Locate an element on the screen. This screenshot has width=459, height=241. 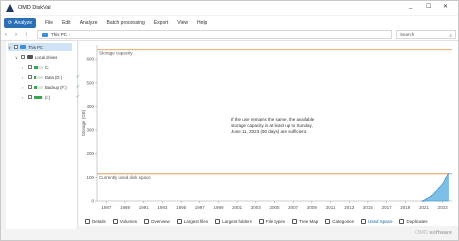
tree-item-label: Data (D:) is located at coordinates (53, 77).